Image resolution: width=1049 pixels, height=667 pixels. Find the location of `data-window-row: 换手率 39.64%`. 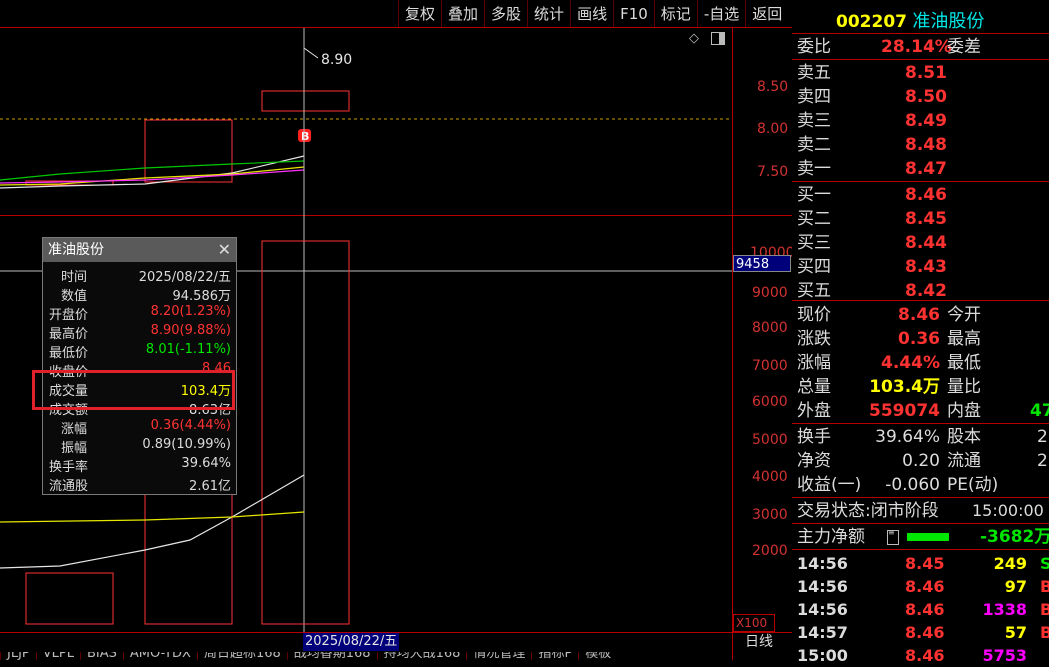

data-window-row: 换手率 39.64% is located at coordinates (138, 465).